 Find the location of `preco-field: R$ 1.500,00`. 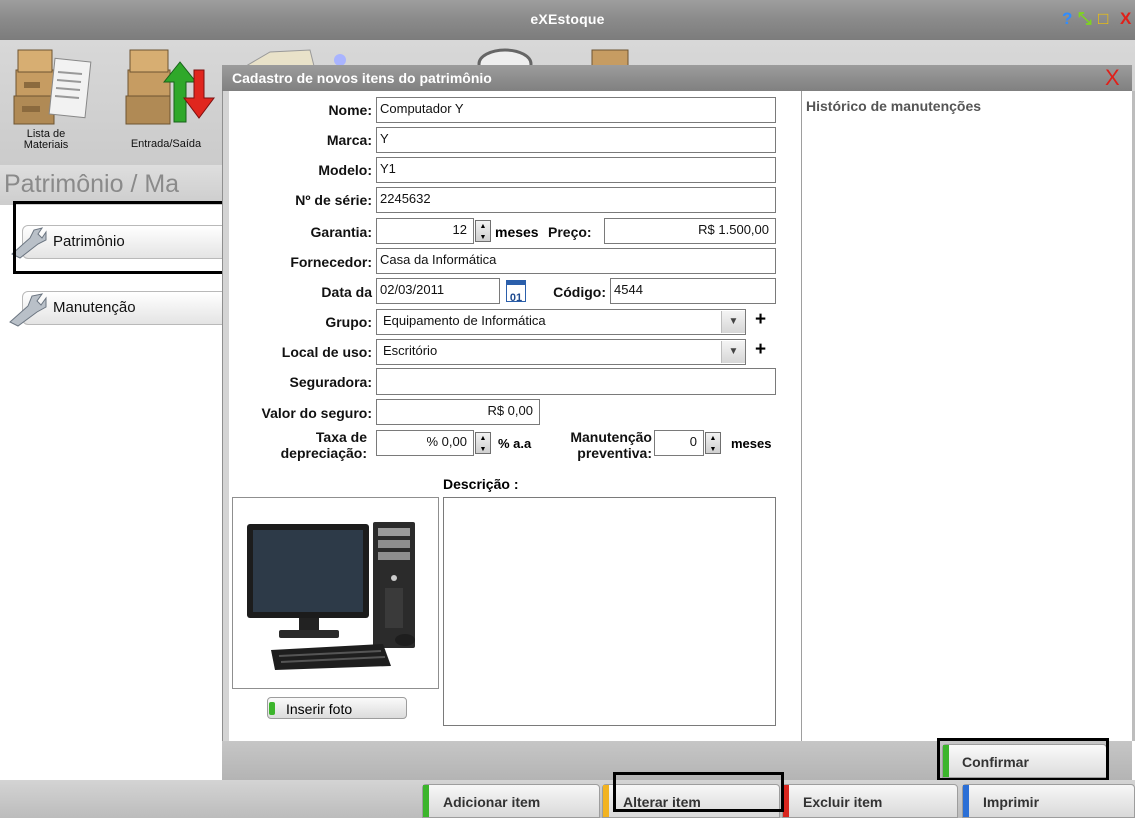

preco-field: R$ 1.500,00 is located at coordinates (690, 231).